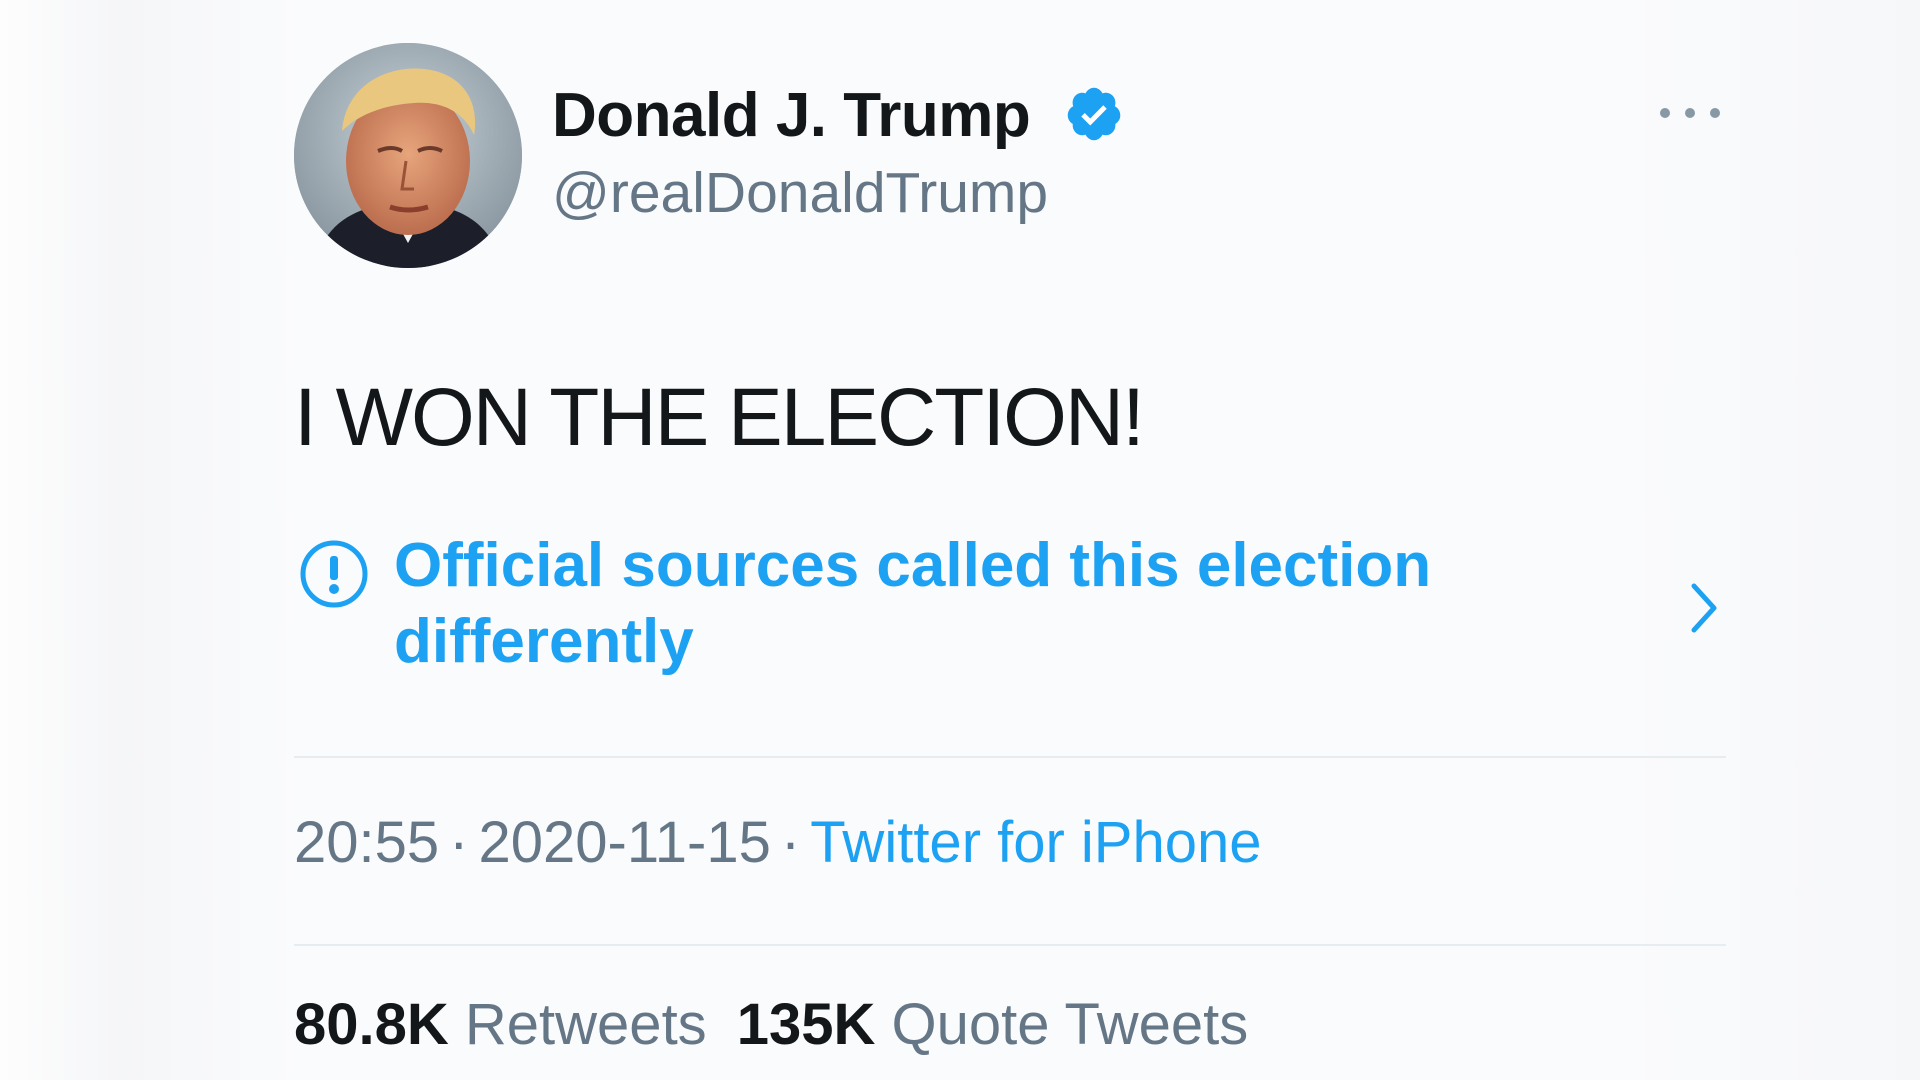  I want to click on retweets-count: 80.8K, so click(371, 1024).